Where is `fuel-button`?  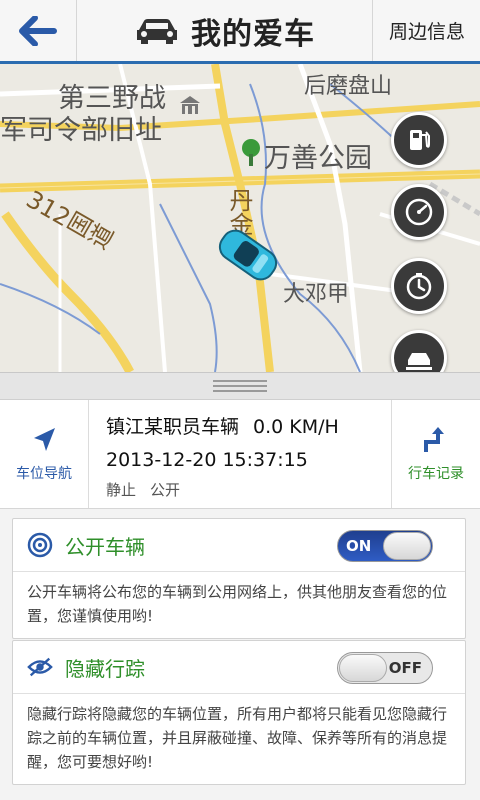
fuel-button is located at coordinates (419, 140).